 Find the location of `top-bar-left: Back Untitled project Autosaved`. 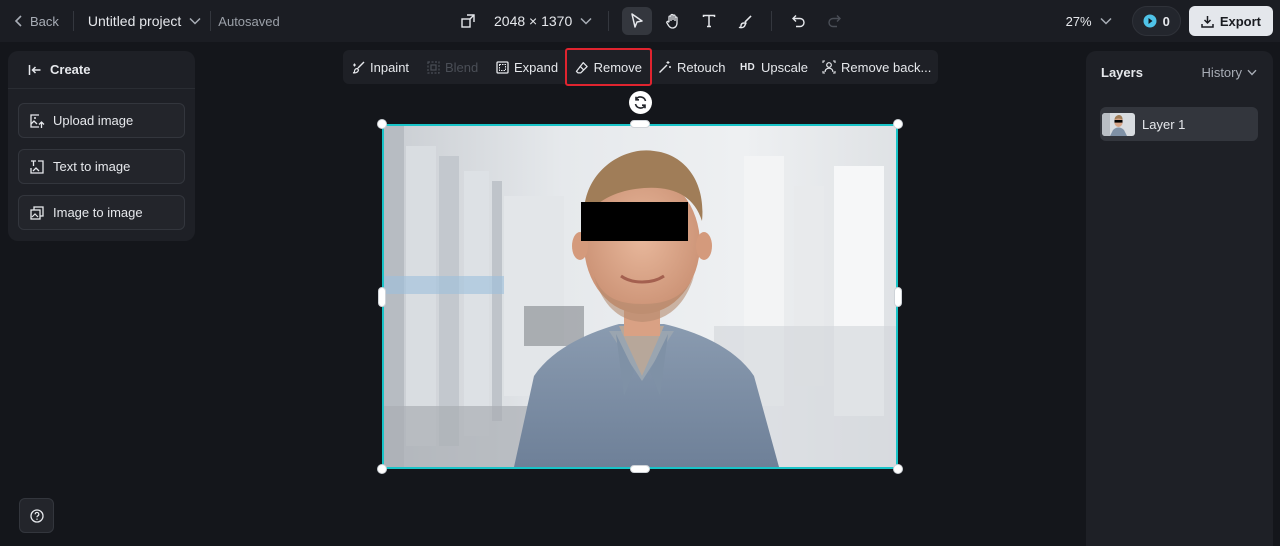

top-bar-left: Back Untitled project Autosaved is located at coordinates (140, 21).